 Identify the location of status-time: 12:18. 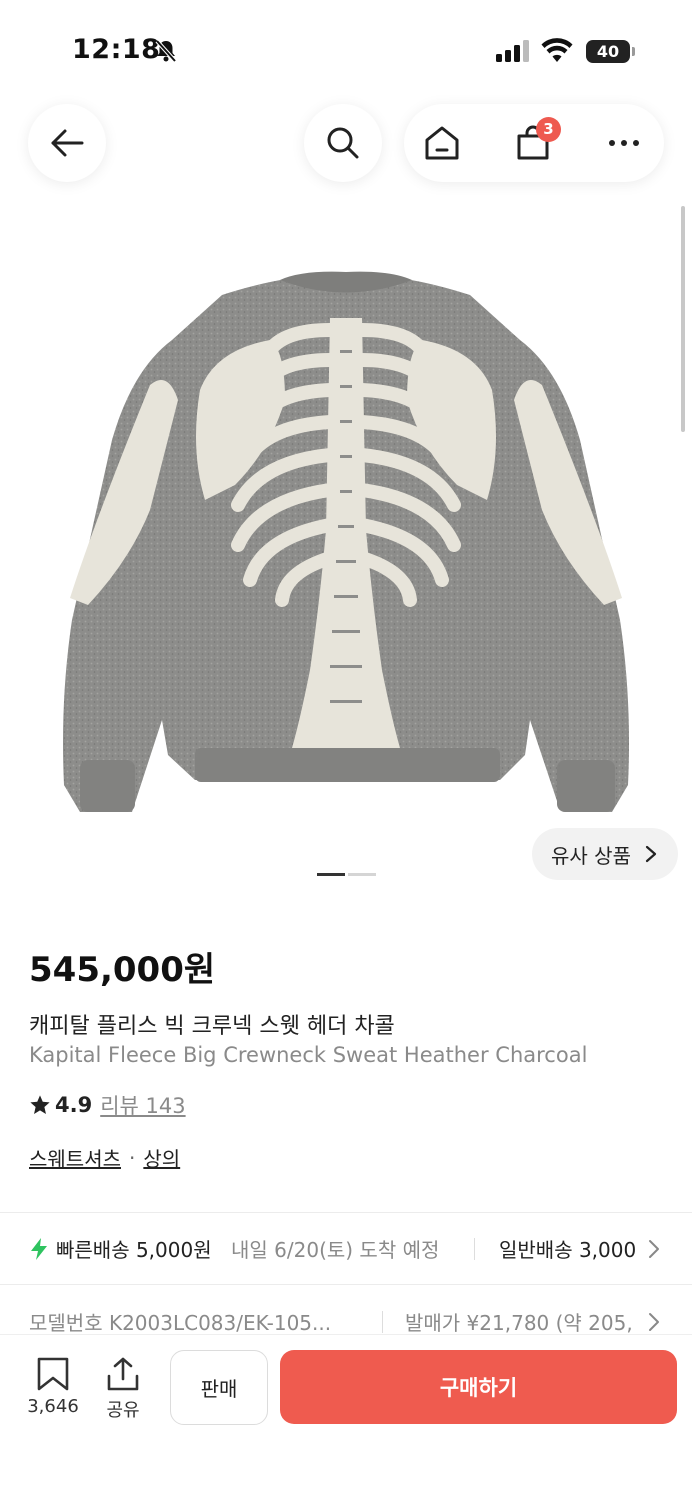
(116, 49).